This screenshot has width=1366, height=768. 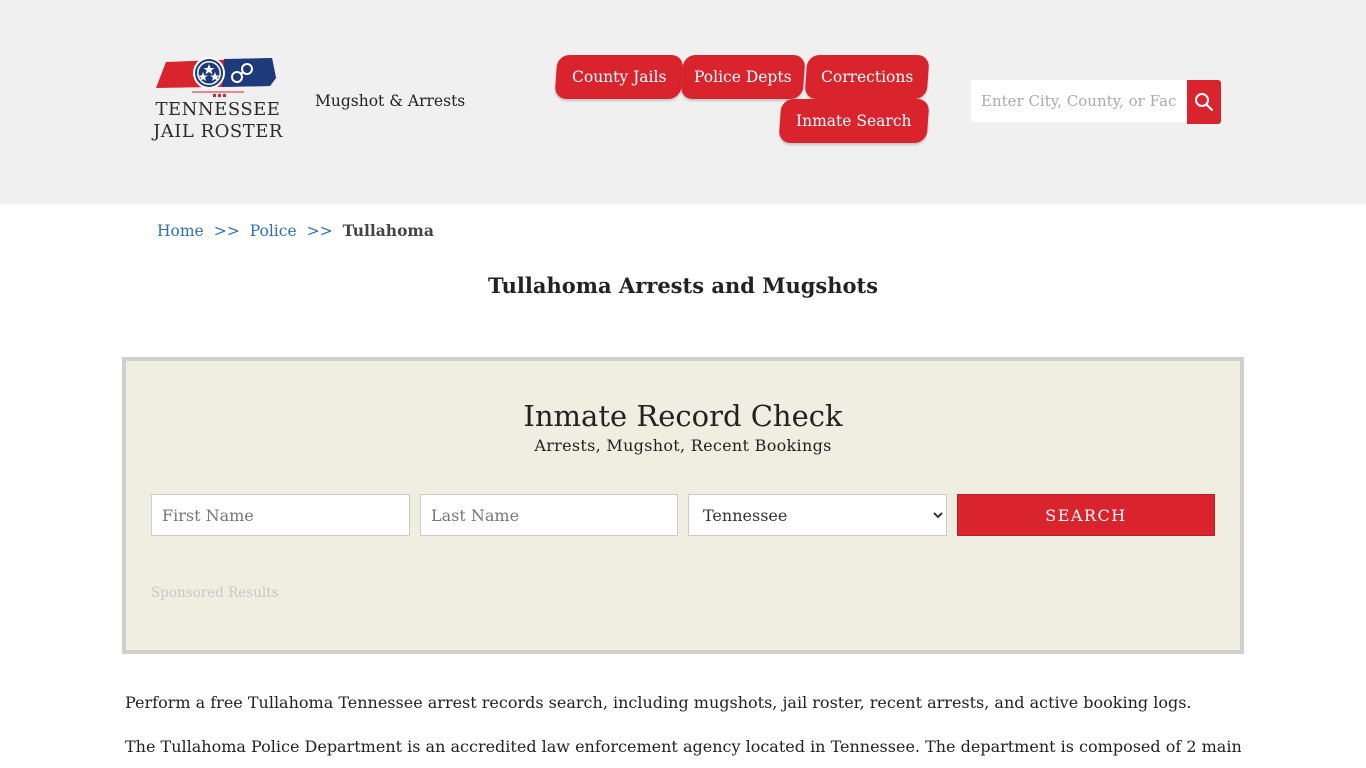 What do you see at coordinates (683, 285) in the screenshot?
I see `page-title: Tullahoma Arrests and Mugshots` at bounding box center [683, 285].